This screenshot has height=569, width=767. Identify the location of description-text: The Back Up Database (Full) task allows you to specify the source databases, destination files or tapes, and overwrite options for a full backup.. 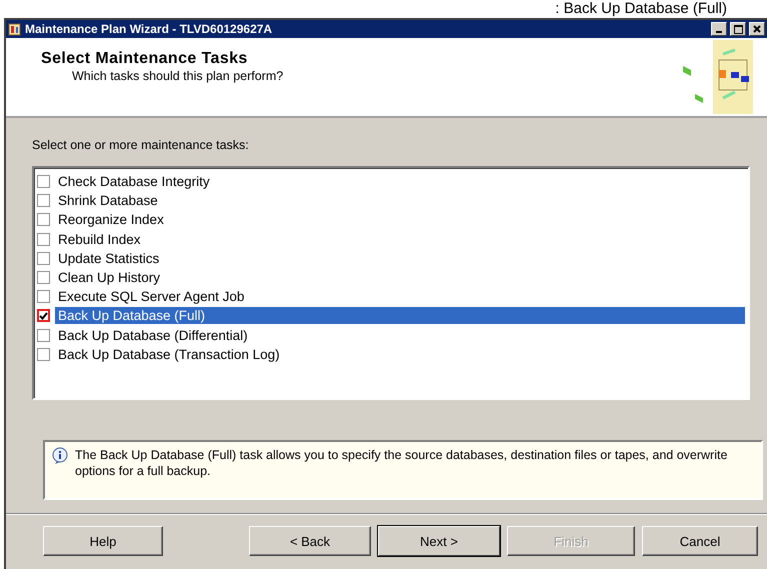
(401, 463).